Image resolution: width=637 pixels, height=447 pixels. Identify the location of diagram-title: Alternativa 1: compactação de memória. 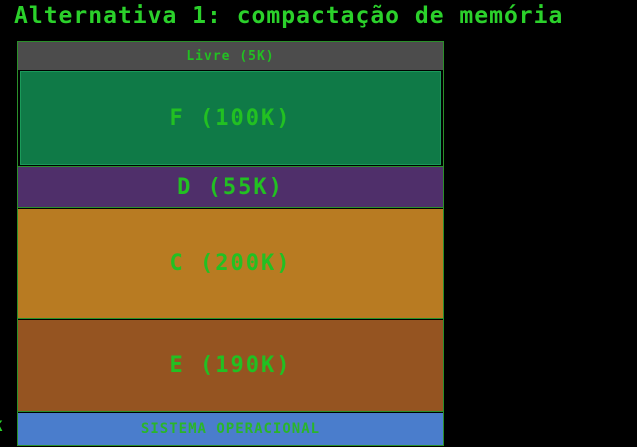
(289, 16).